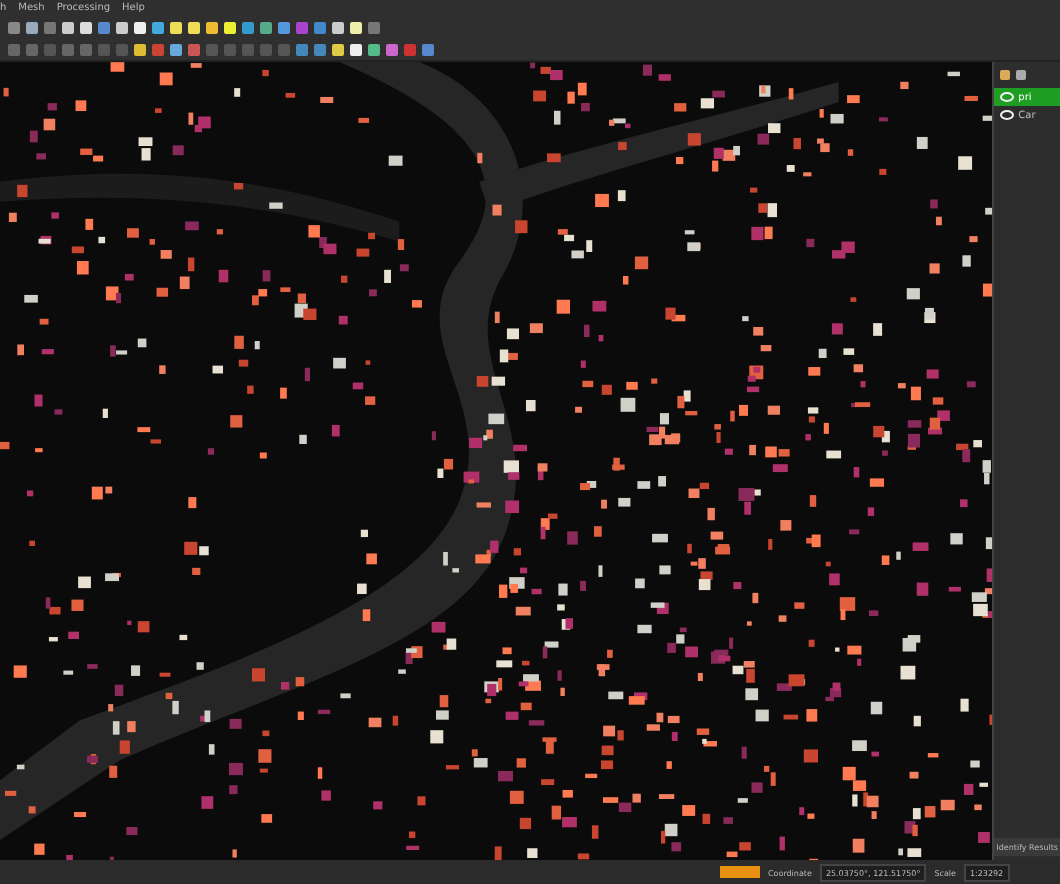 This screenshot has height=884, width=1060. I want to click on progress-indicator, so click(740, 872).